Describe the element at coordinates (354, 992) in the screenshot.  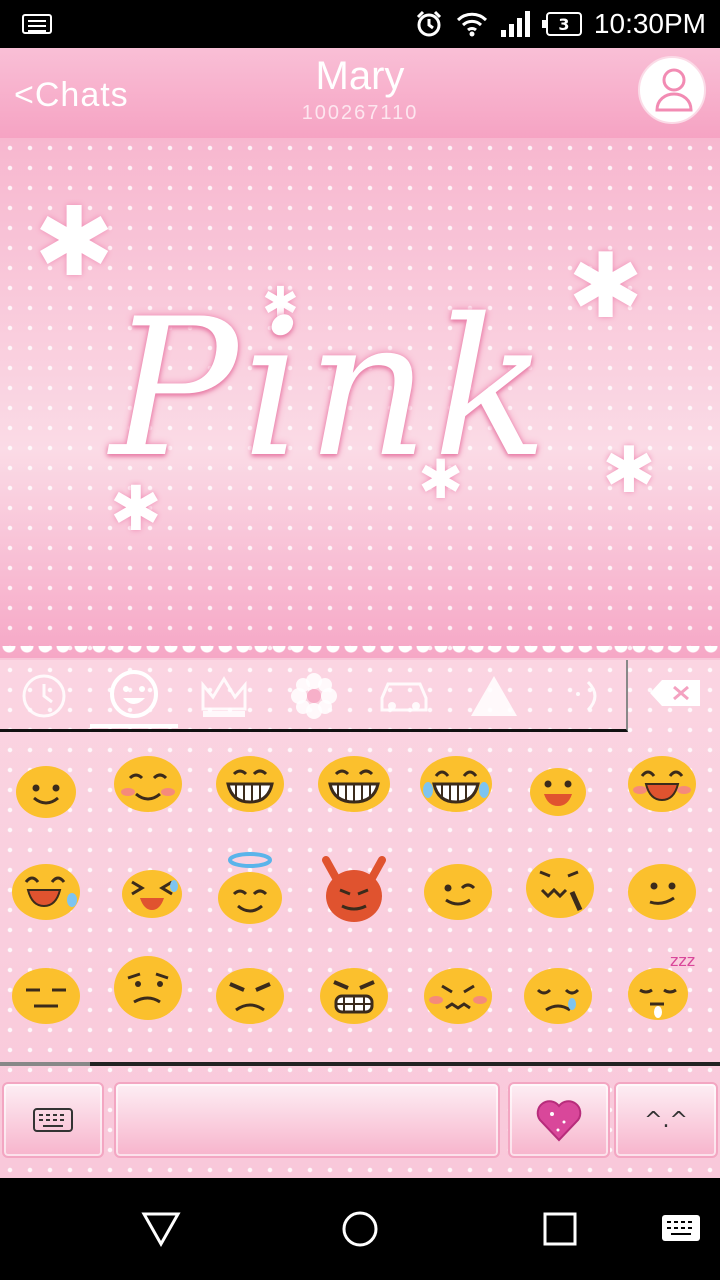
I see `emoji-grimace` at that location.